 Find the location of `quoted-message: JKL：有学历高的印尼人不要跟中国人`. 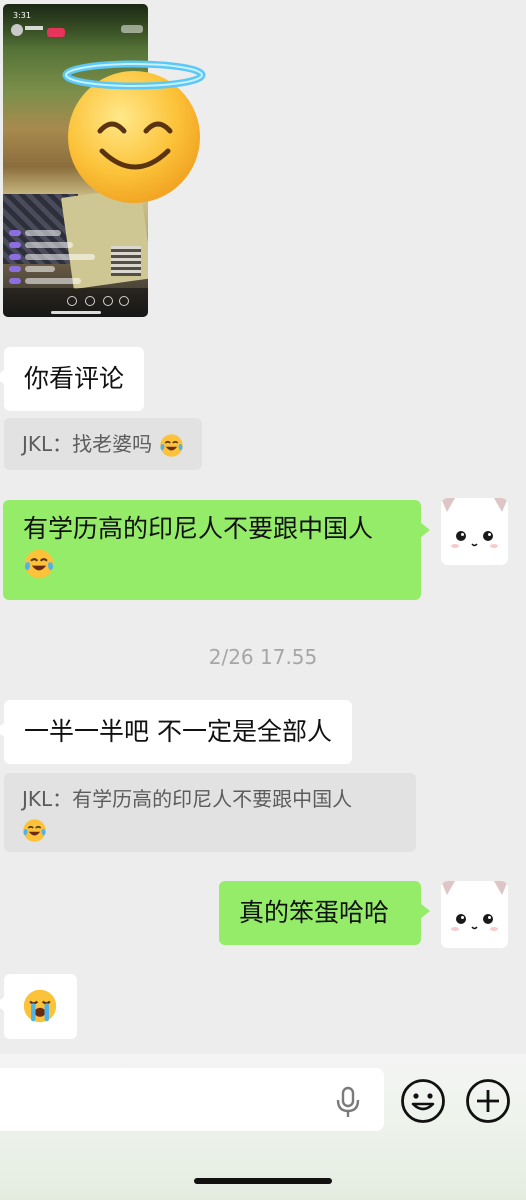

quoted-message: JKL：有学历高的印尼人不要跟中国人 is located at coordinates (210, 812).